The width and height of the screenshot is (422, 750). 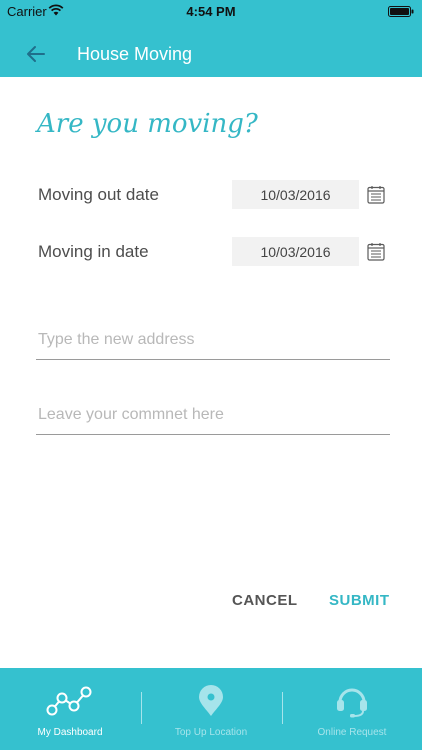 I want to click on headset-icon, so click(x=352, y=703).